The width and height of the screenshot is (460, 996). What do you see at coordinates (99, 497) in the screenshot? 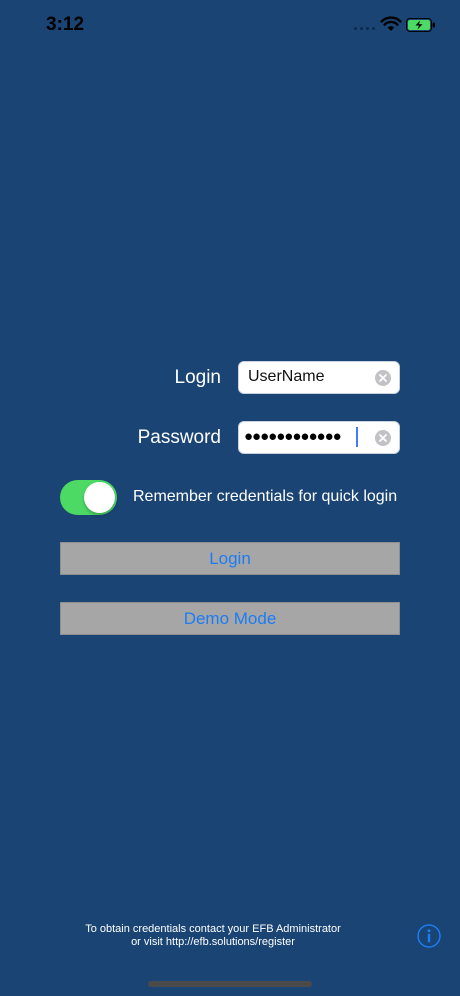
I see `toggle-knob` at bounding box center [99, 497].